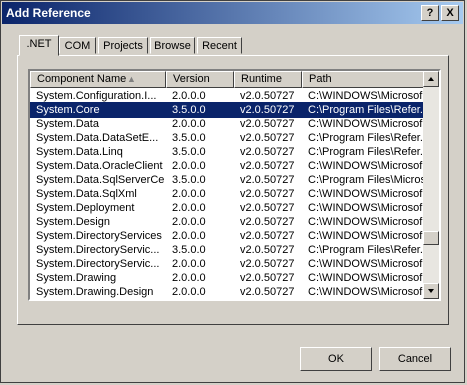 Image resolution: width=467 pixels, height=385 pixels. I want to click on ok-button: OK, so click(336, 359).